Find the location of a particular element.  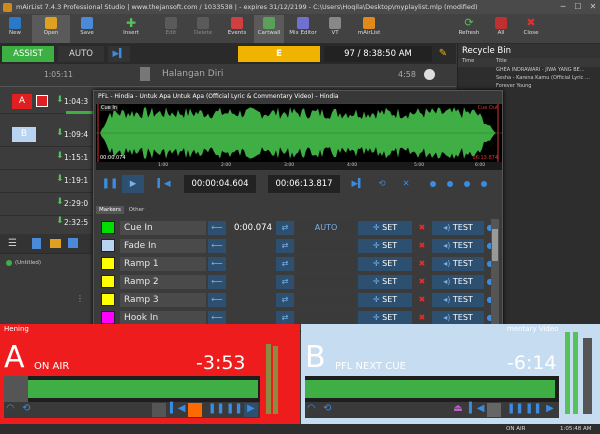

delete-button: Delete is located at coordinates (203, 29).